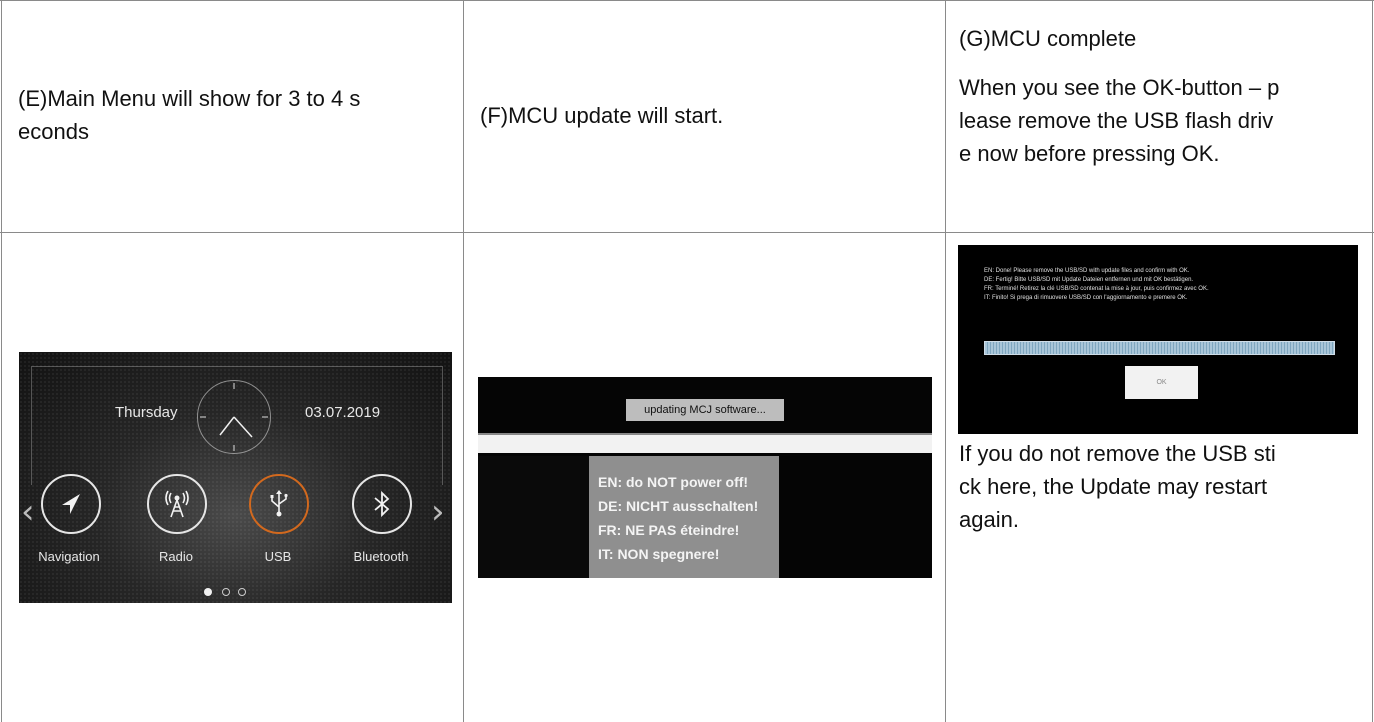  Describe the element at coordinates (1089, 153) in the screenshot. I see `header-body-line: e now before pressing OK.` at that location.